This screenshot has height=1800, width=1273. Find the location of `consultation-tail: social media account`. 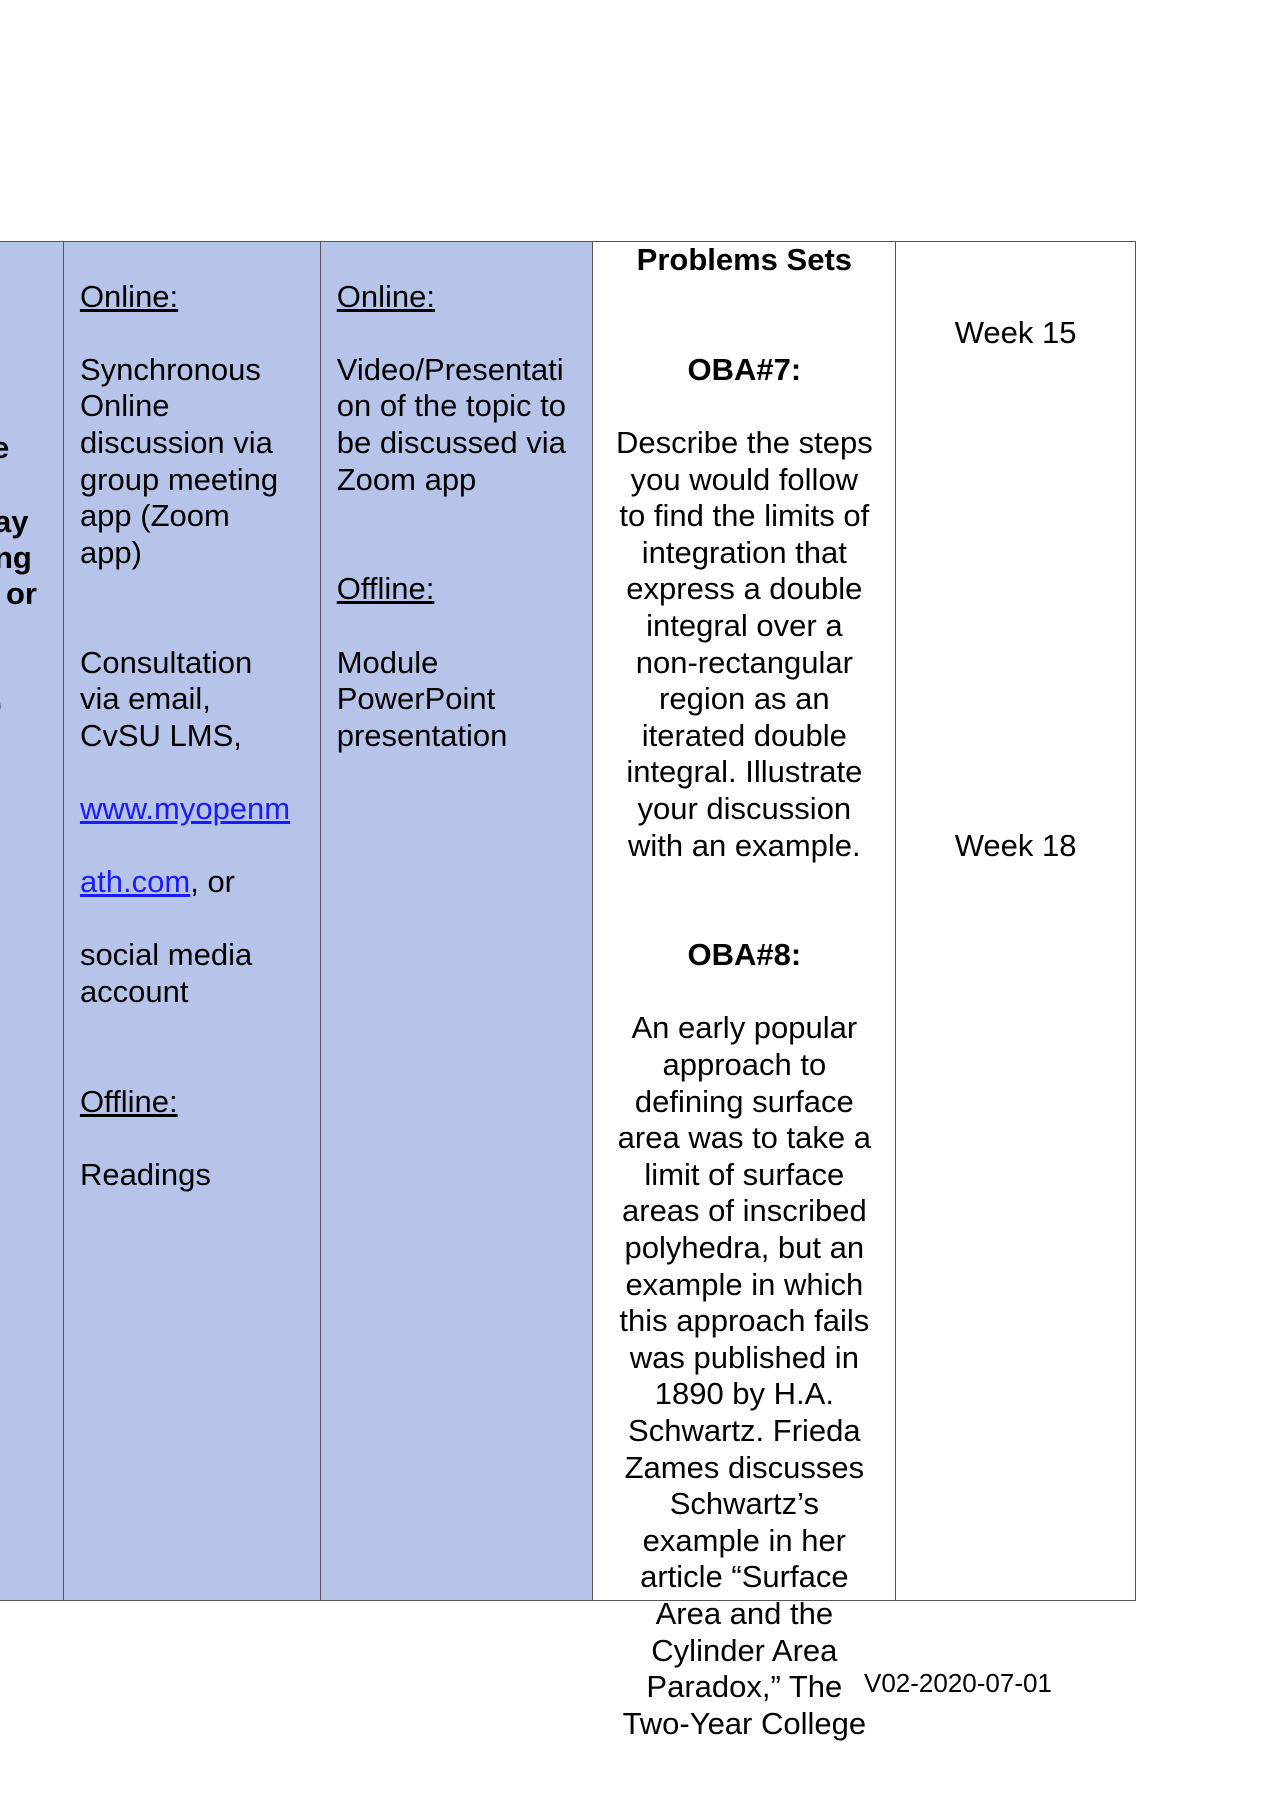

consultation-tail: social media account is located at coordinates (166, 973).